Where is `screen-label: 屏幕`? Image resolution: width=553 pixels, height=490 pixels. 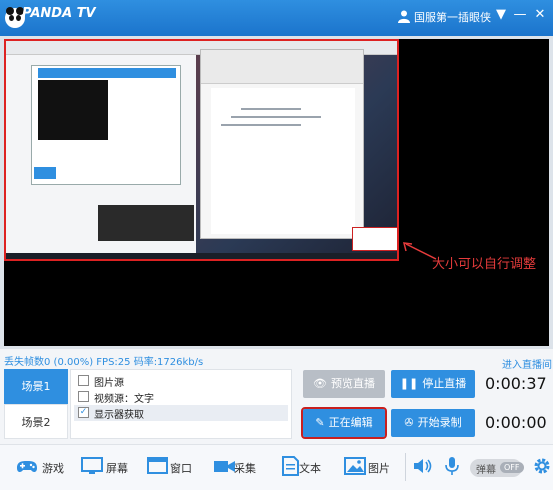
screen-label: 屏幕 is located at coordinates (117, 468).